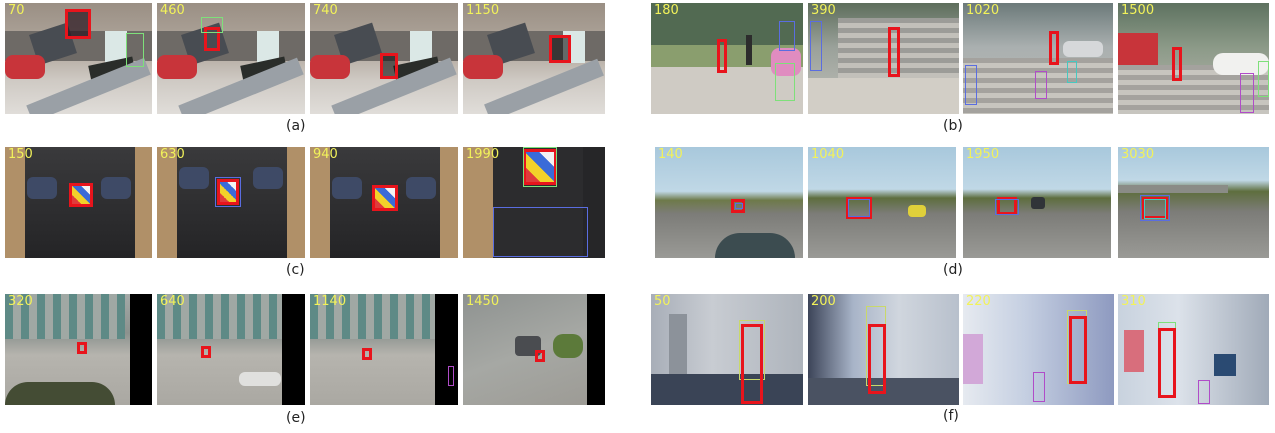  What do you see at coordinates (483, 154) in the screenshot?
I see `frame-number: 1990` at bounding box center [483, 154].